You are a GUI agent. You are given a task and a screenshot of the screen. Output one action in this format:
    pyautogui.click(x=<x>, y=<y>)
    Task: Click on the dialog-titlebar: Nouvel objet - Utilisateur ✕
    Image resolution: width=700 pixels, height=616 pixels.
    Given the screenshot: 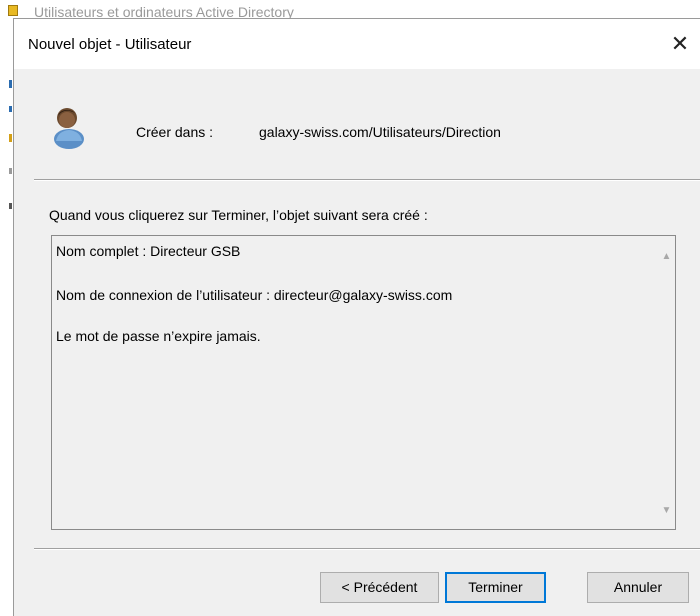 What is the action you would take?
    pyautogui.click(x=357, y=44)
    